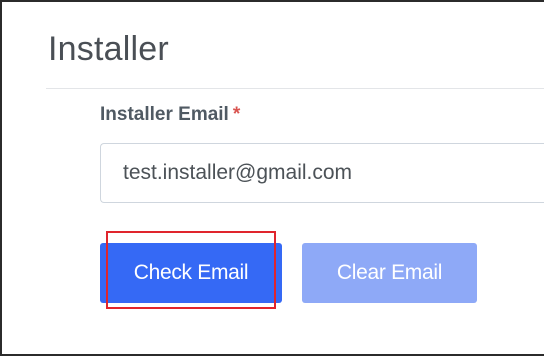 The image size is (544, 356). What do you see at coordinates (108, 49) in the screenshot?
I see `panel-title: Installer` at bounding box center [108, 49].